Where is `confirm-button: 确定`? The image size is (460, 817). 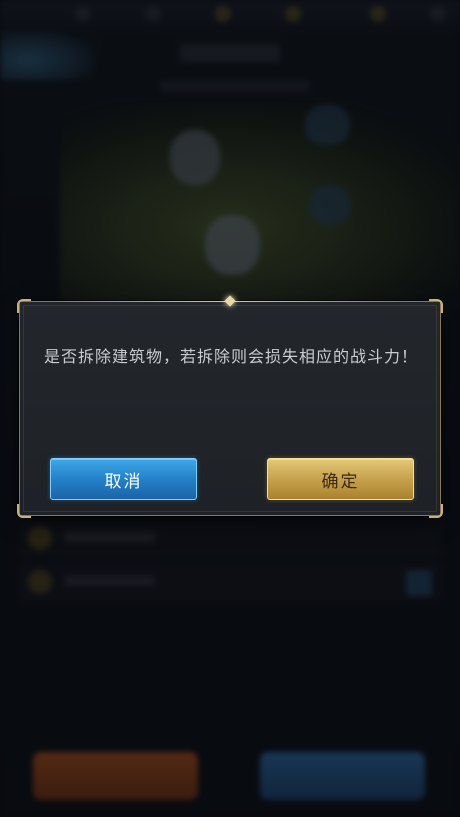
confirm-button: 确定 is located at coordinates (340, 479).